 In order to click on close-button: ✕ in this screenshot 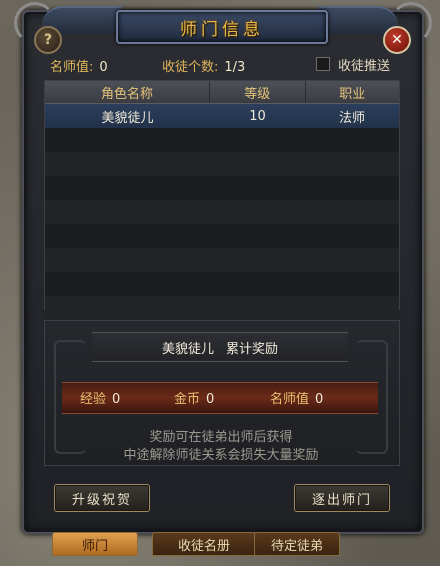, I will do `click(397, 40)`.